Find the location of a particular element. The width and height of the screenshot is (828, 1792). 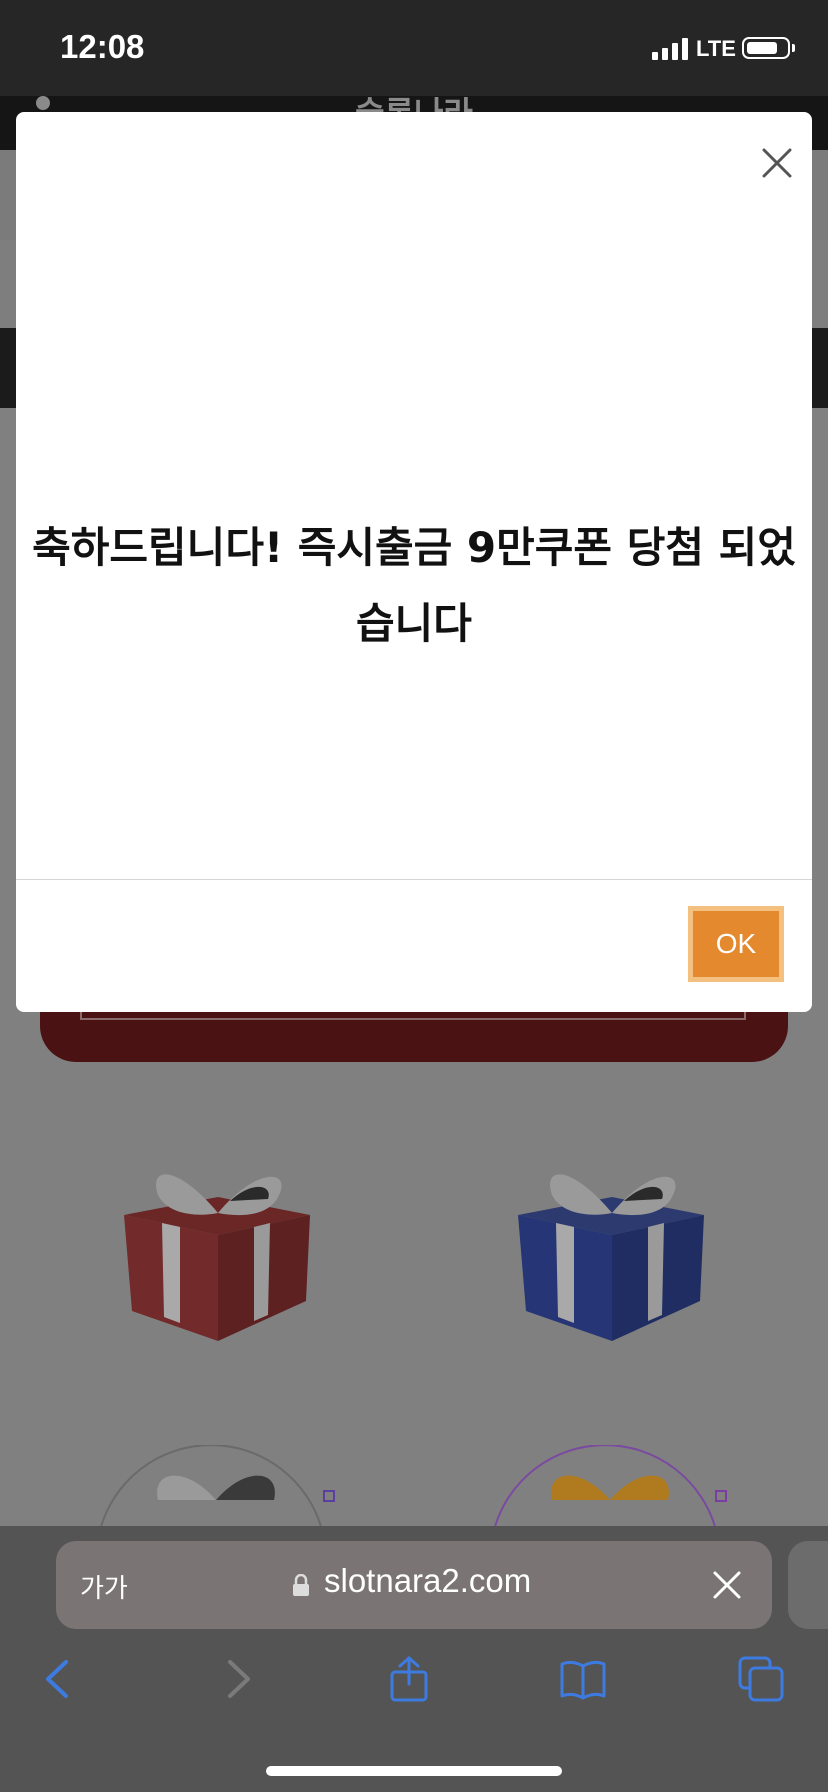

forward-icon is located at coordinates (237, 1679).